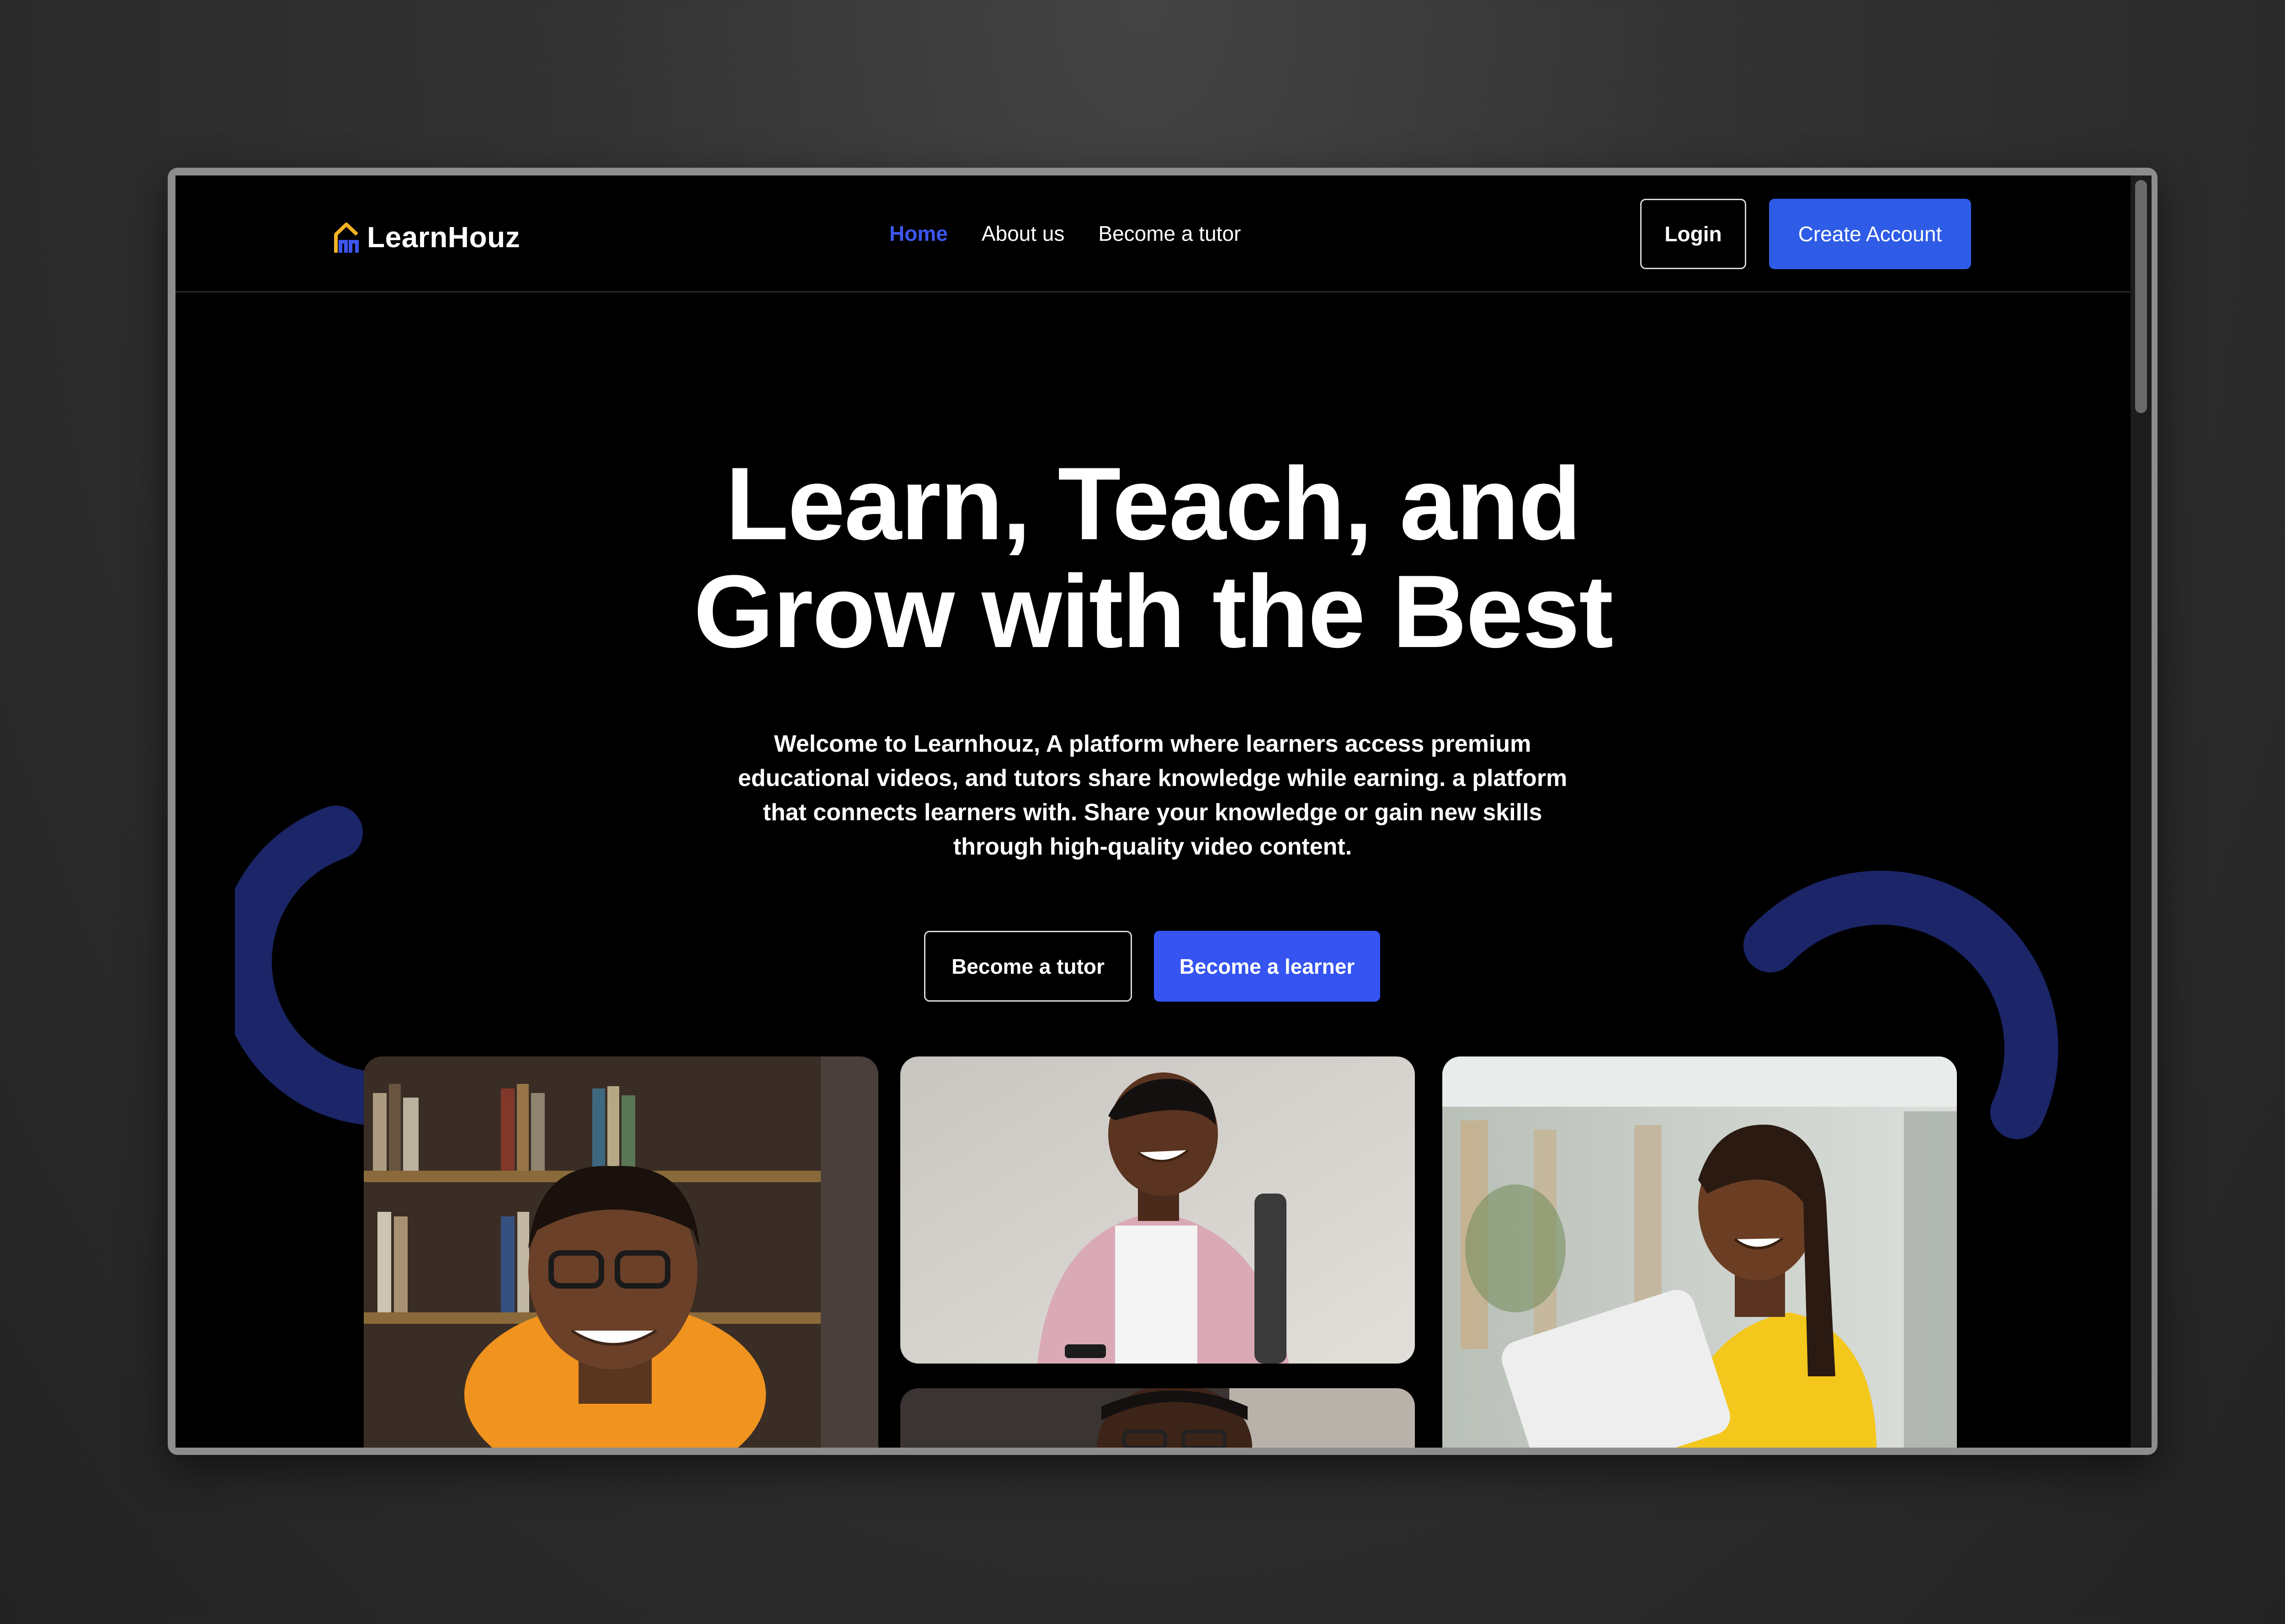 Image resolution: width=2285 pixels, height=1624 pixels. What do you see at coordinates (444, 237) in the screenshot?
I see `brand-name: LearnHouz` at bounding box center [444, 237].